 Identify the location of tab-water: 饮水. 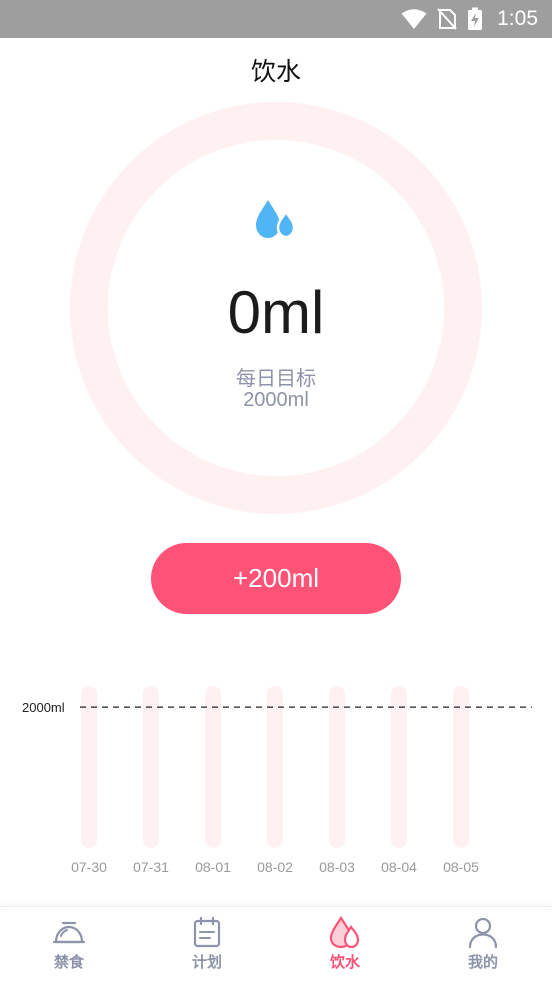
(345, 944).